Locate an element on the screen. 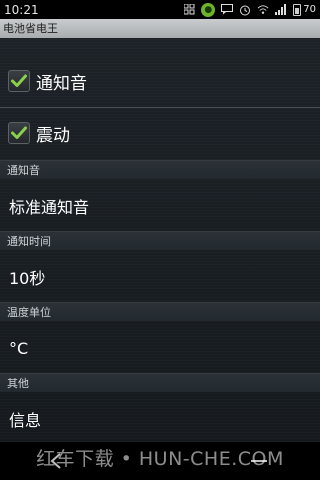  notify-sound-label: 通知音 is located at coordinates (61, 83).